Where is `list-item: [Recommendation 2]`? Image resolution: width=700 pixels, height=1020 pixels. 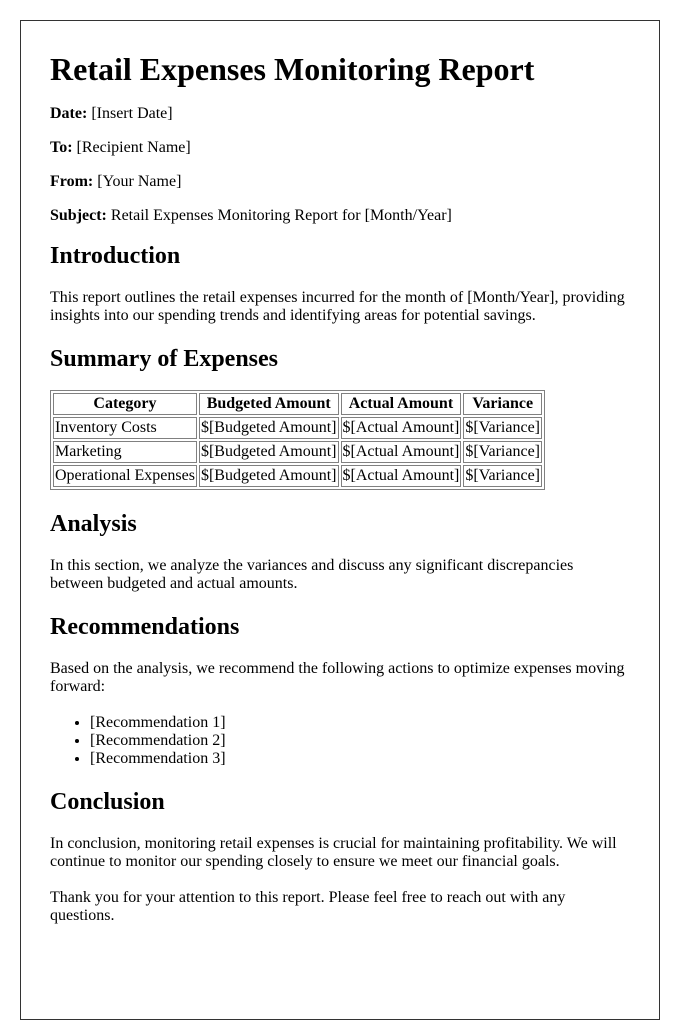
list-item: [Recommendation 2] is located at coordinates (360, 741).